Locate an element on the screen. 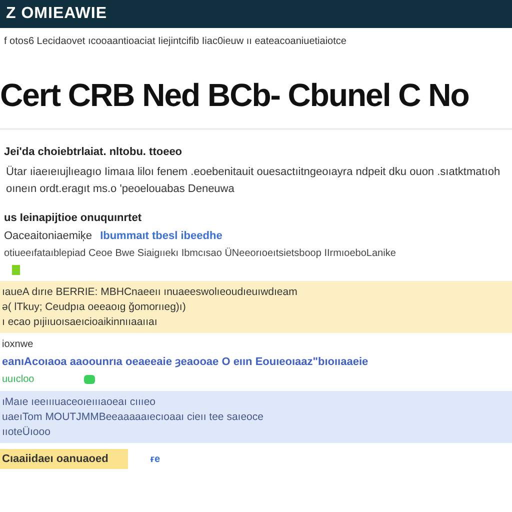 Image resolution: width=512 pixels, height=512 pixels. tag: Cıaaiidaeı oanuaoed is located at coordinates (64, 459).